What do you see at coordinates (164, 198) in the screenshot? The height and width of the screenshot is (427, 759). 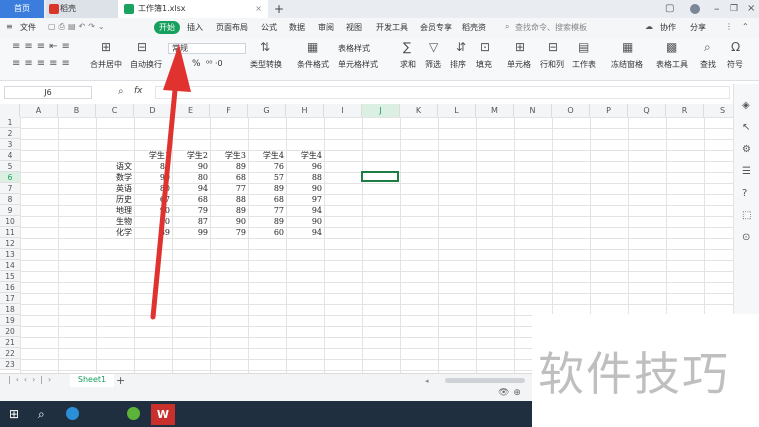 I see `arrow-shaft` at bounding box center [164, 198].